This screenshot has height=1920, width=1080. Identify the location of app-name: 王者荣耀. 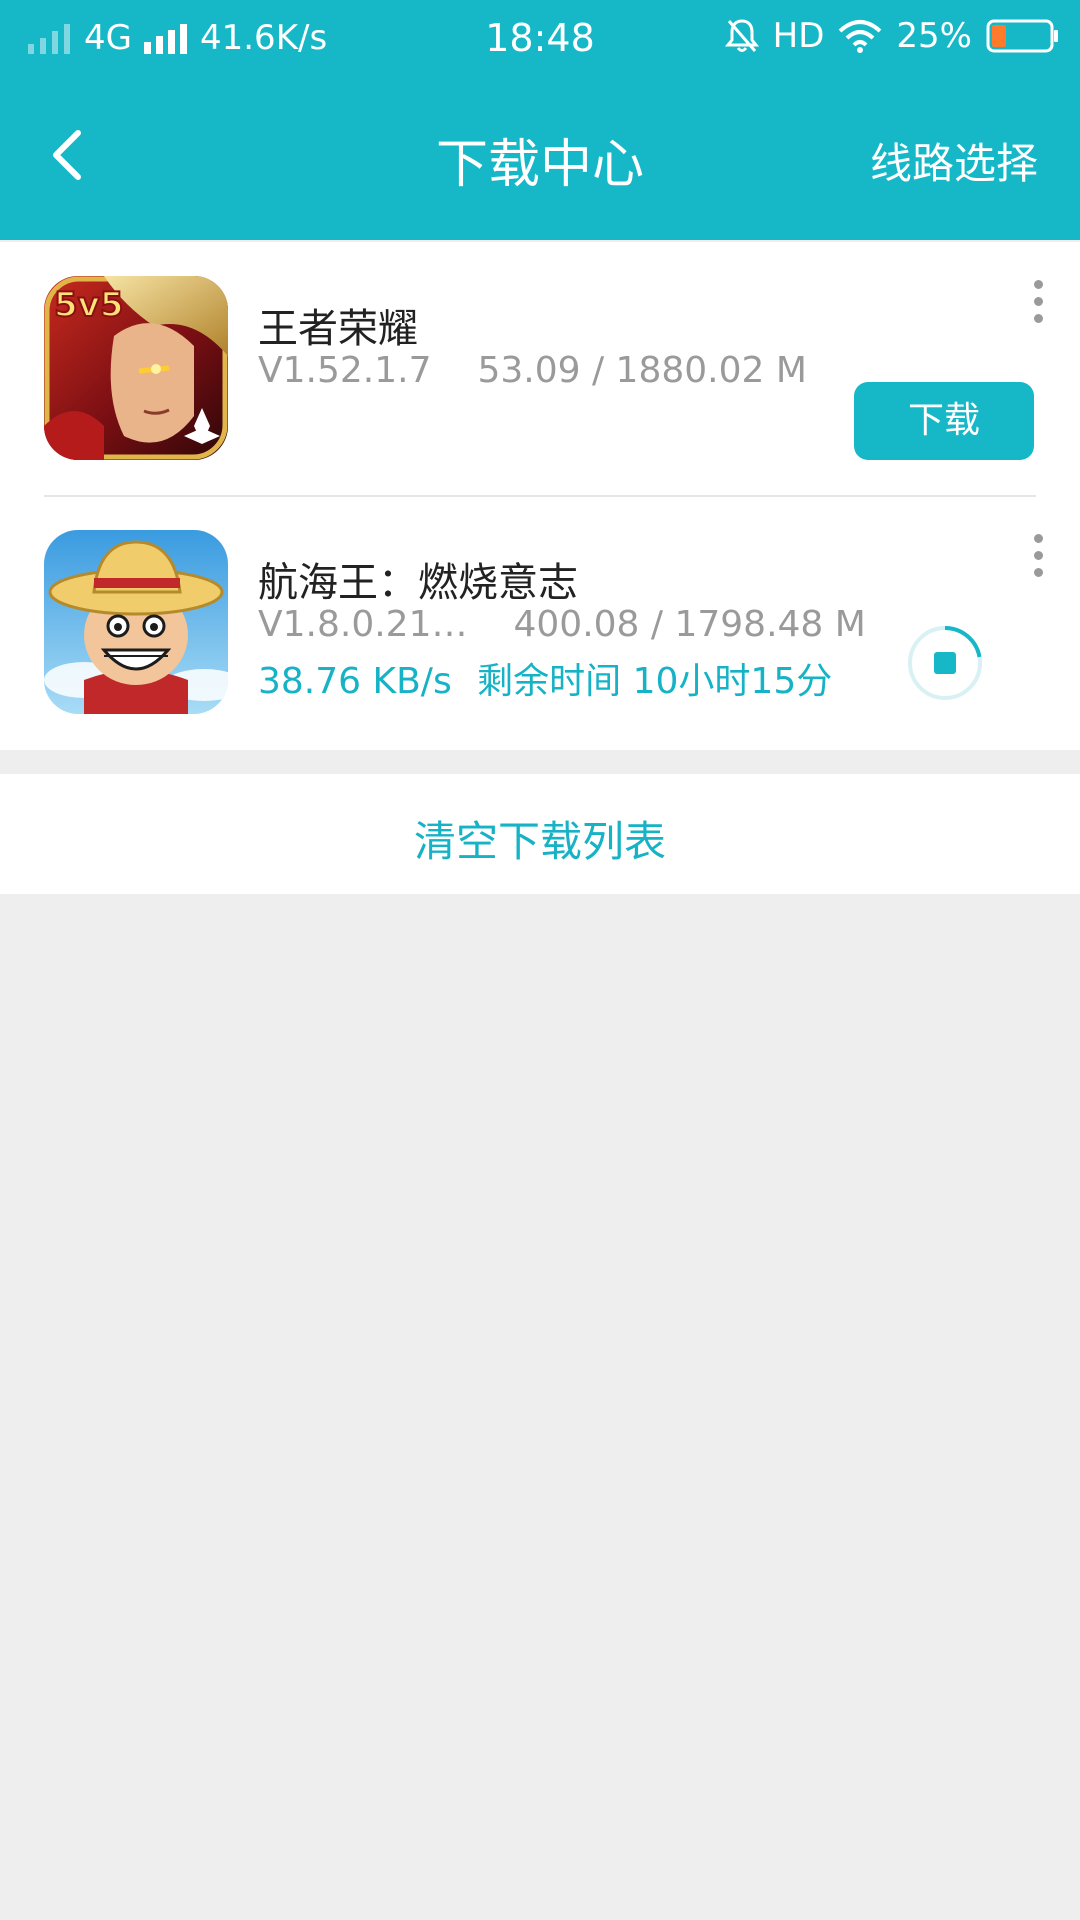
(338, 329).